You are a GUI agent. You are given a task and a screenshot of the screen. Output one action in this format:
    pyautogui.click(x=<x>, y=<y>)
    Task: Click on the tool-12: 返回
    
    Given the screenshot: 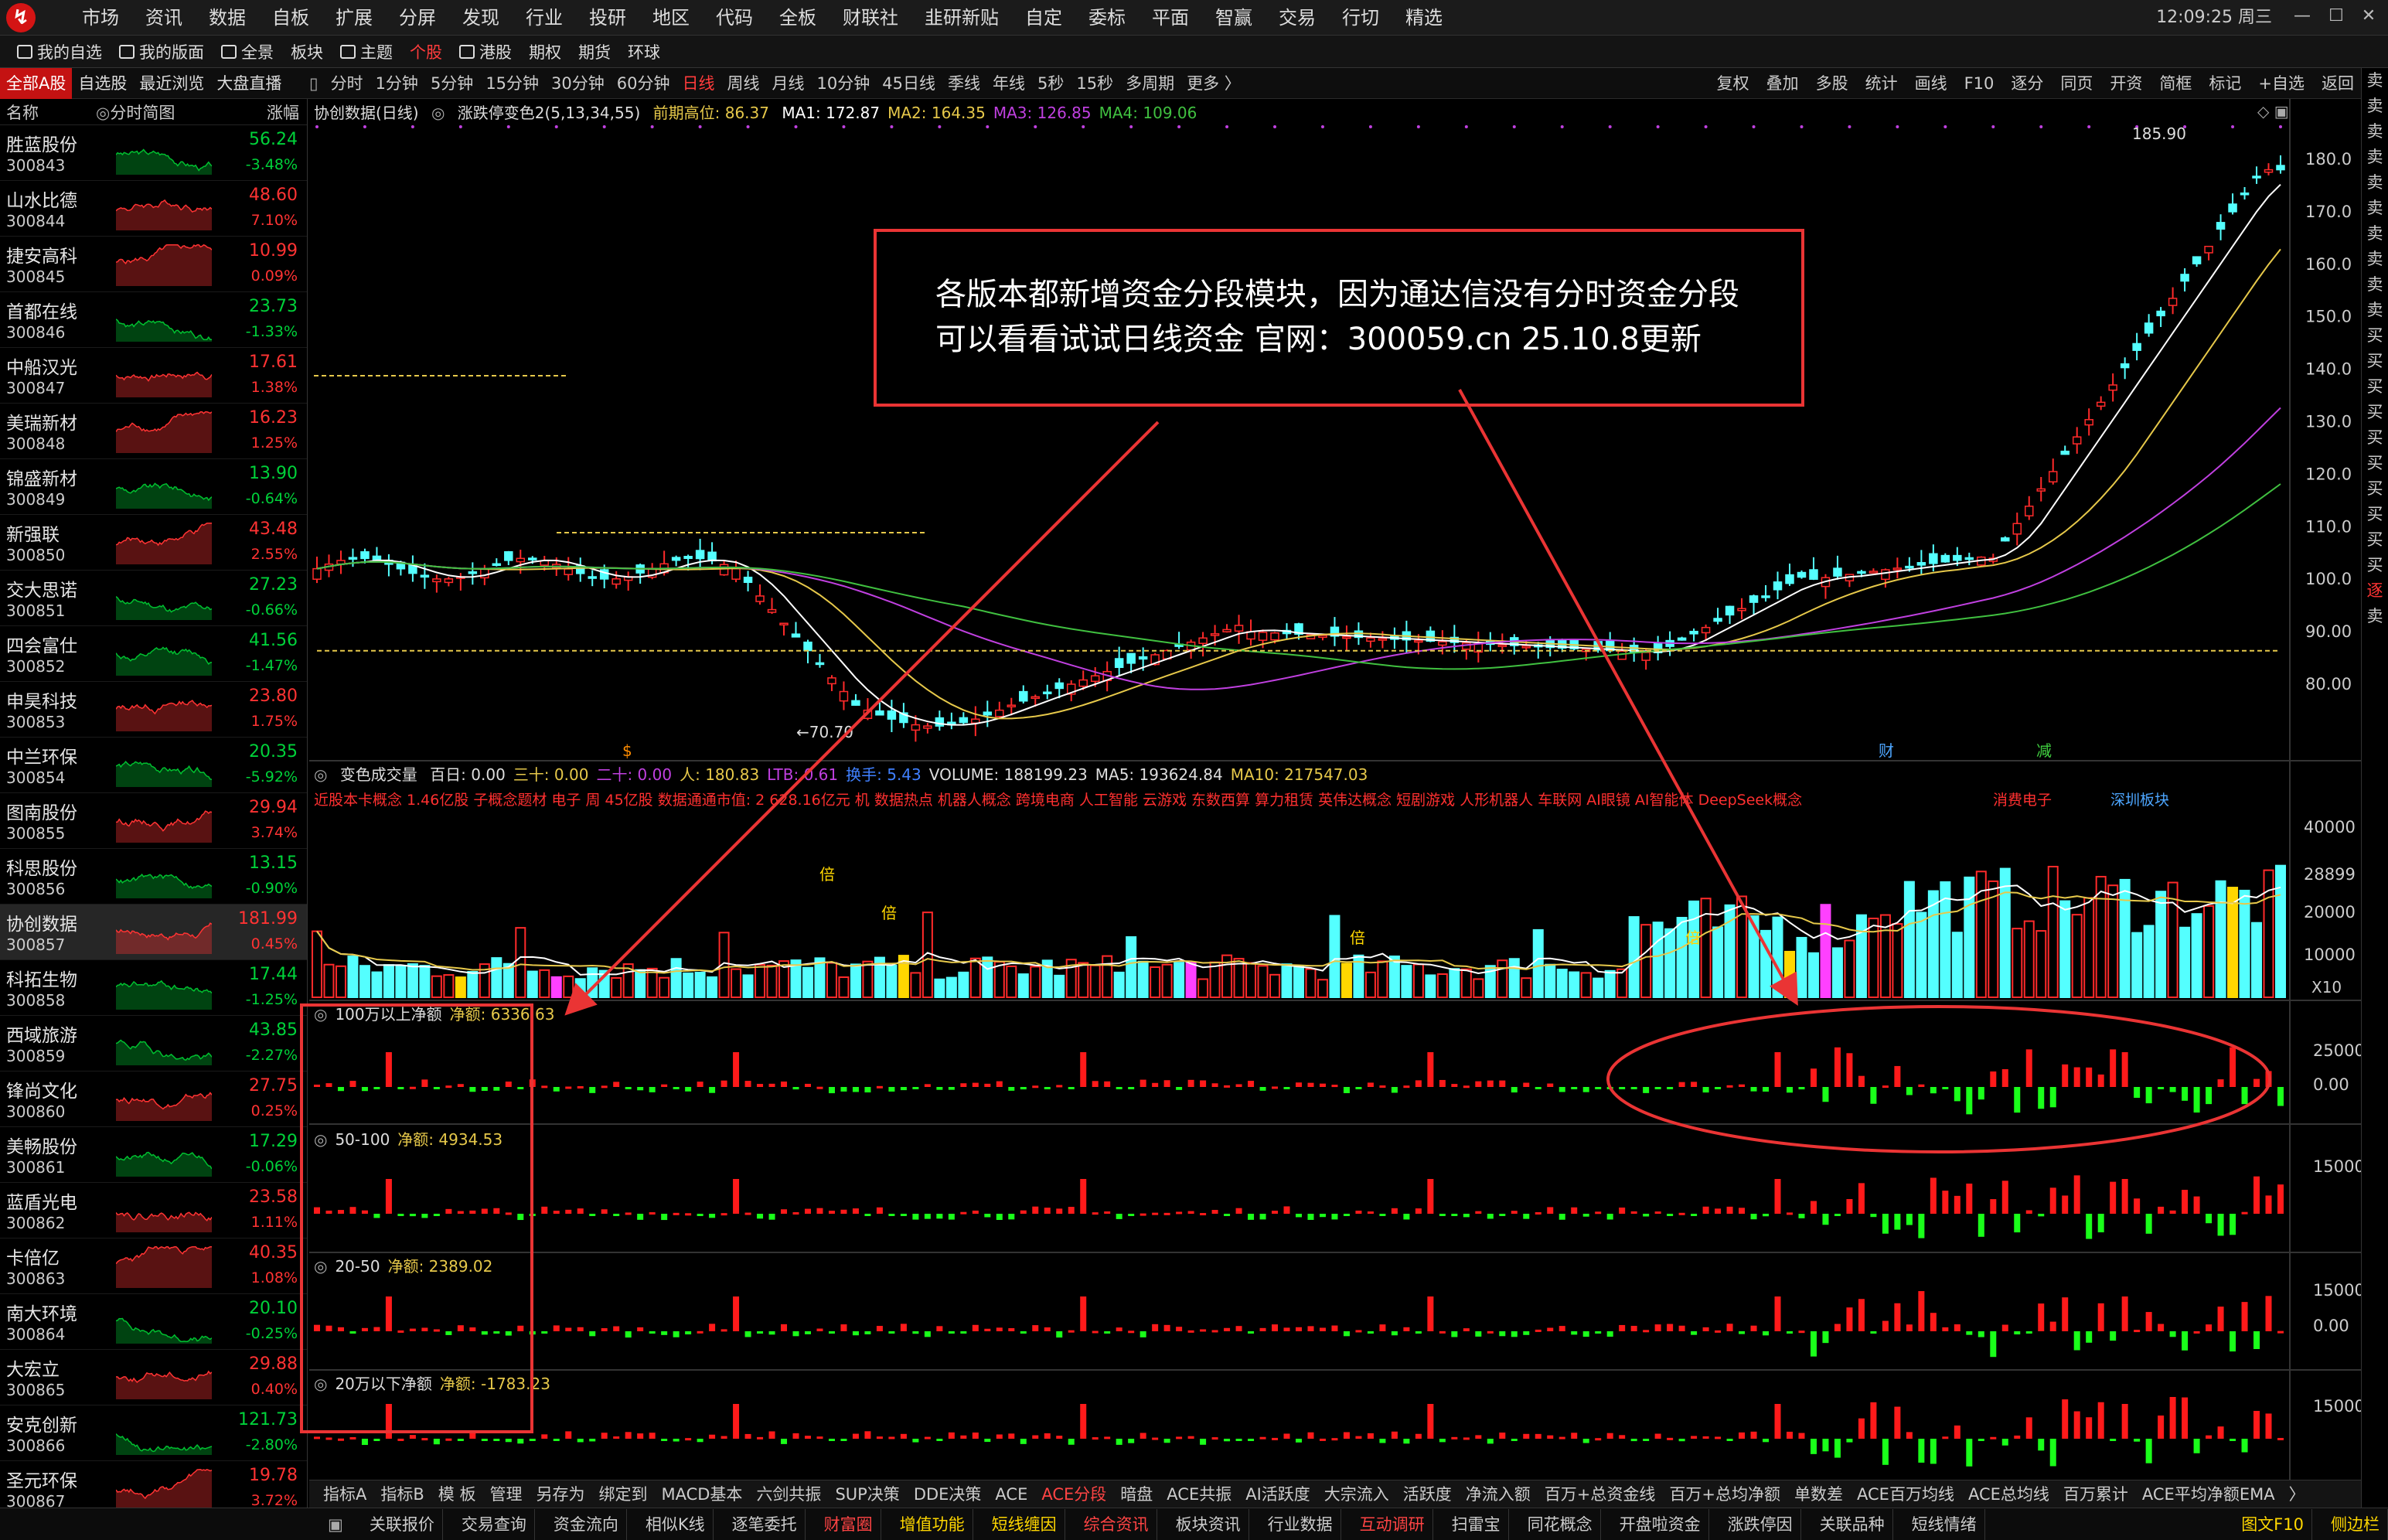 What is the action you would take?
    pyautogui.click(x=2338, y=83)
    